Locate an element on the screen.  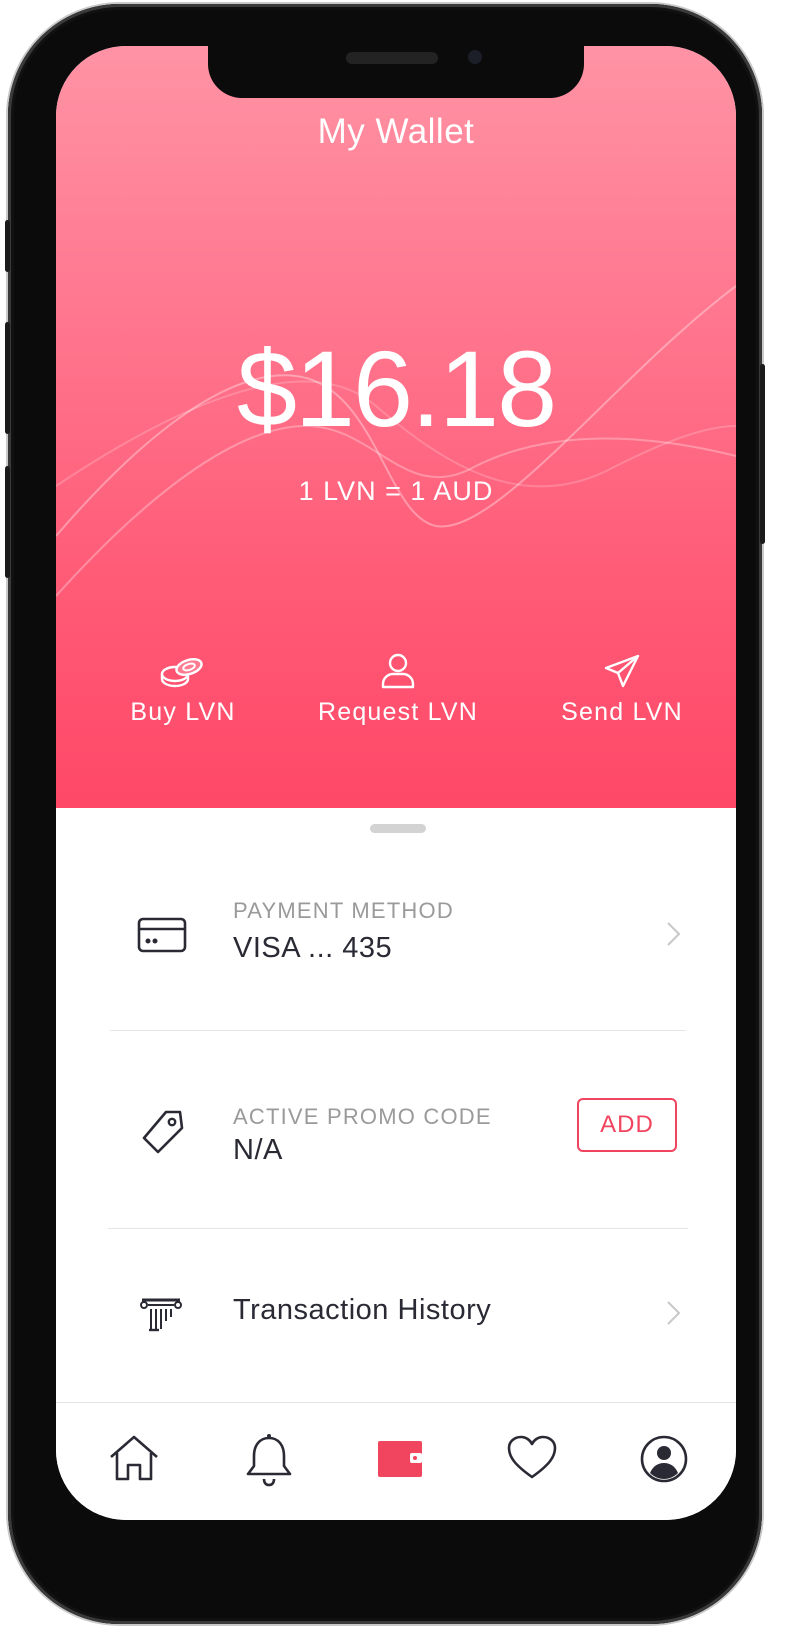
promo-code-label: ACTIVE PROMO CODE is located at coordinates (362, 1116).